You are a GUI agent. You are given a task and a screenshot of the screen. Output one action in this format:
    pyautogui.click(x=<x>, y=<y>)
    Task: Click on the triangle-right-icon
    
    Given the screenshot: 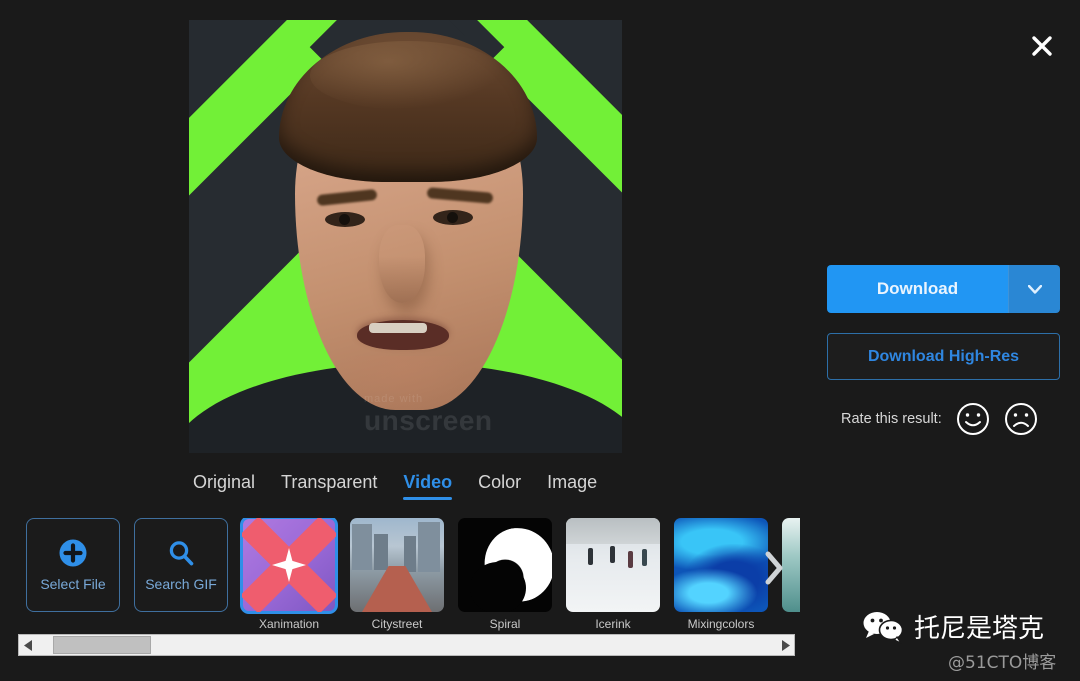 What is the action you would take?
    pyautogui.click(x=785, y=645)
    